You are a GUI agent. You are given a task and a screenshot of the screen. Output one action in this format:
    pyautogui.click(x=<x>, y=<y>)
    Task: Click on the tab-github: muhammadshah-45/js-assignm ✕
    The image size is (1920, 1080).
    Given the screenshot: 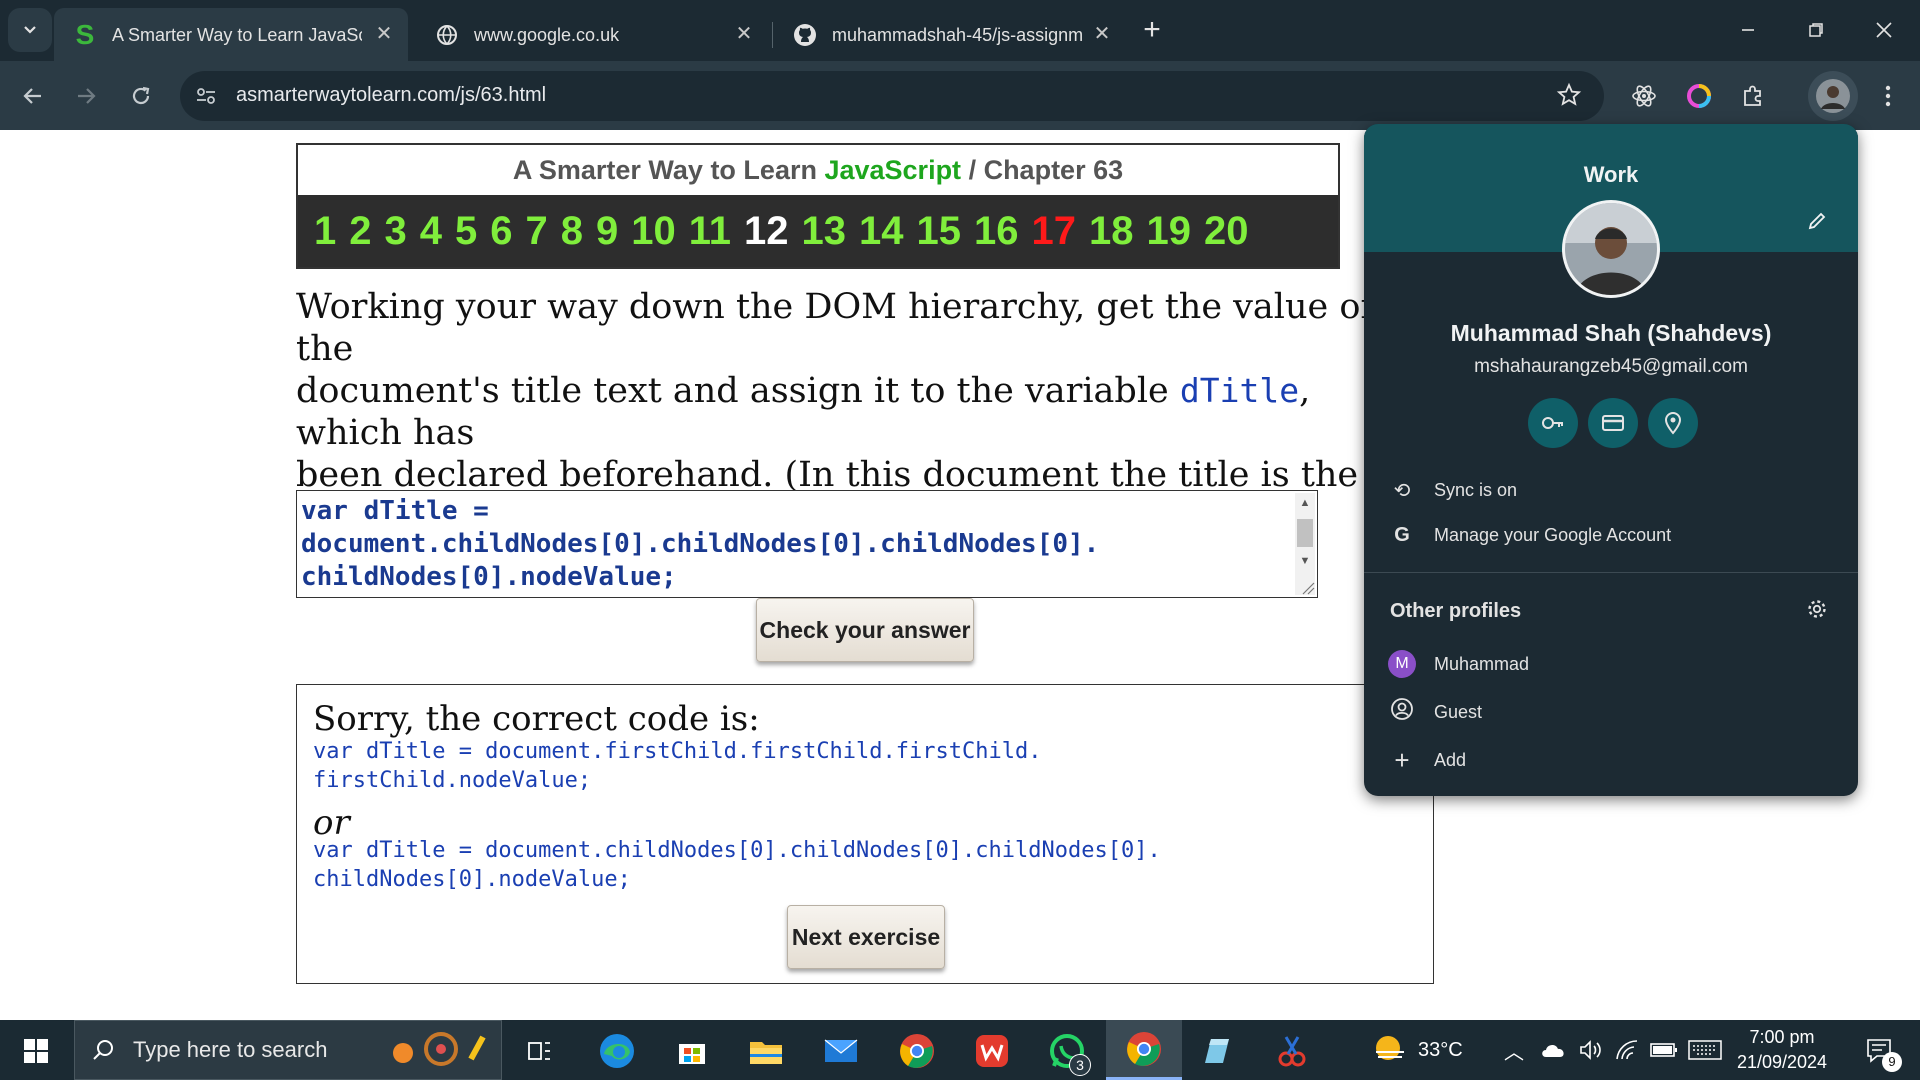 What is the action you would take?
    pyautogui.click(x=950, y=35)
    